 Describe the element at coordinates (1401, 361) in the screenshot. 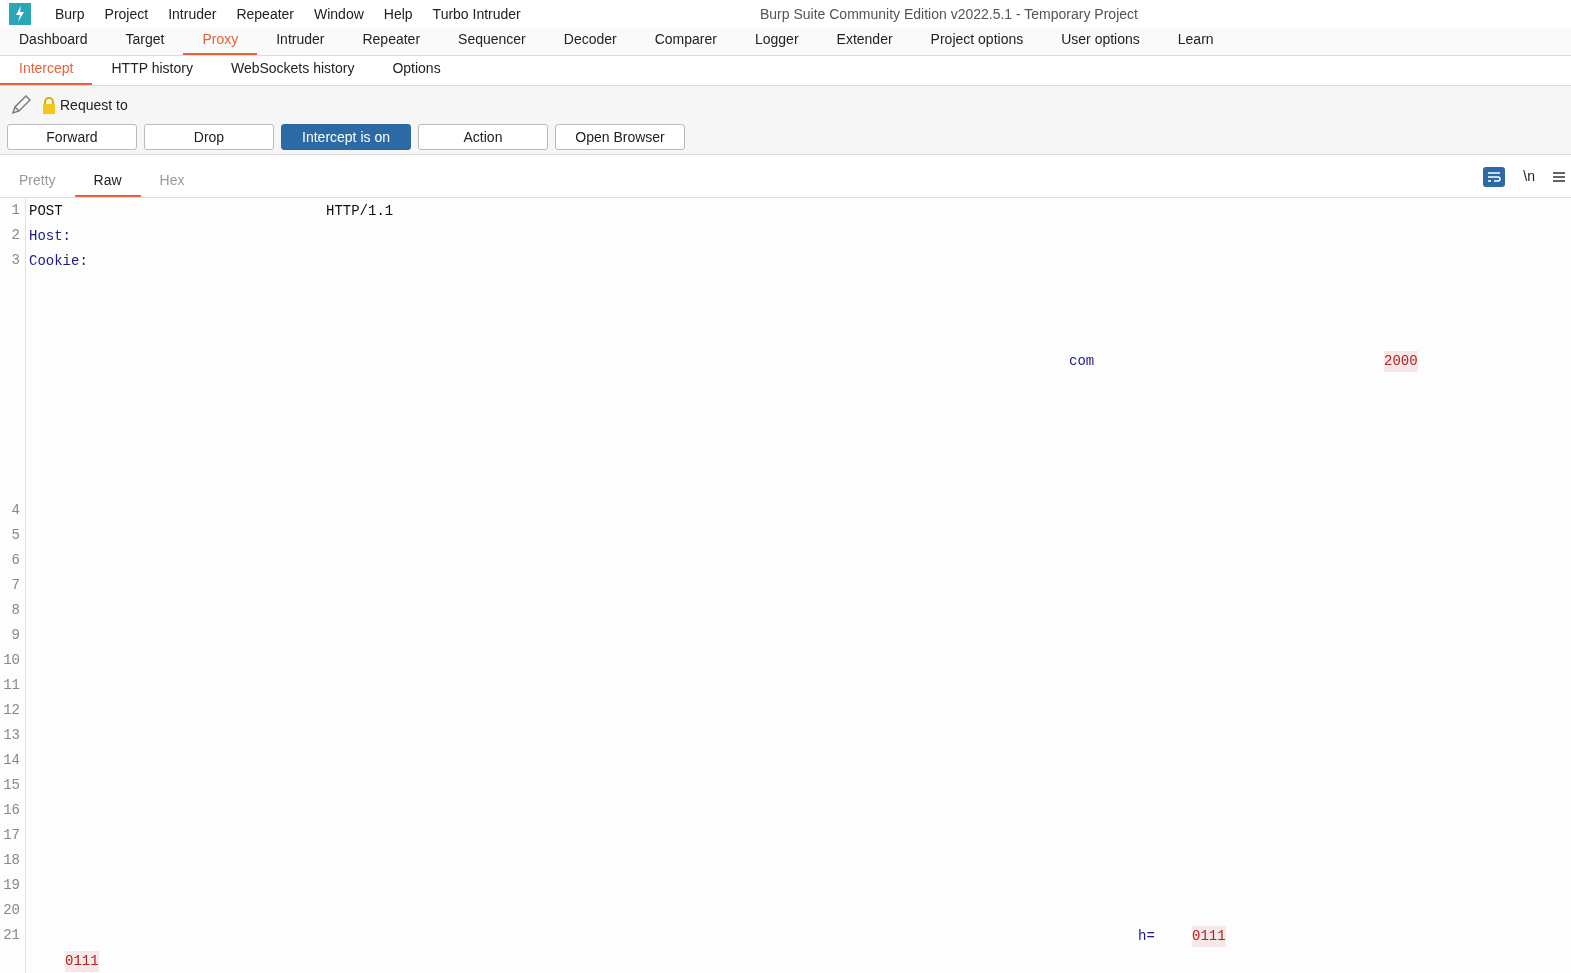

I see `code-text: 2000` at that location.